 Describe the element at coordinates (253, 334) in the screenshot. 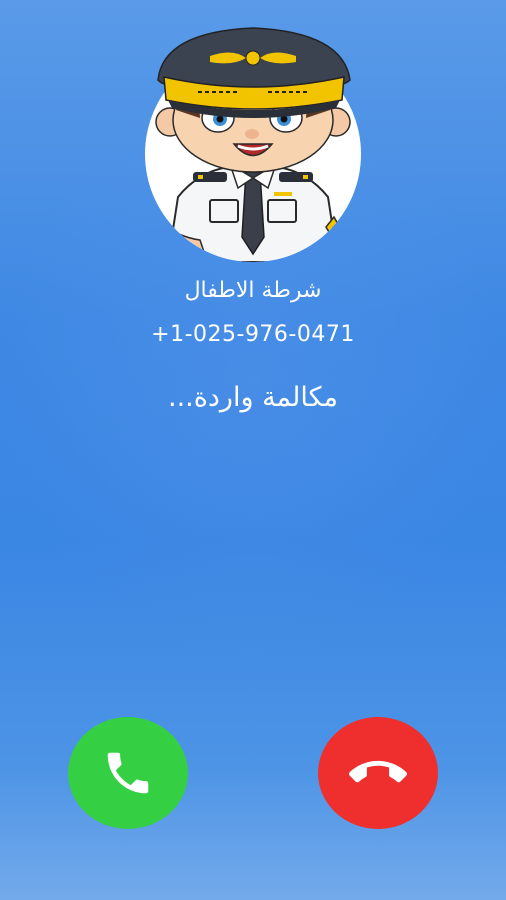

I see `caller-number: +1-025-976-0471` at that location.